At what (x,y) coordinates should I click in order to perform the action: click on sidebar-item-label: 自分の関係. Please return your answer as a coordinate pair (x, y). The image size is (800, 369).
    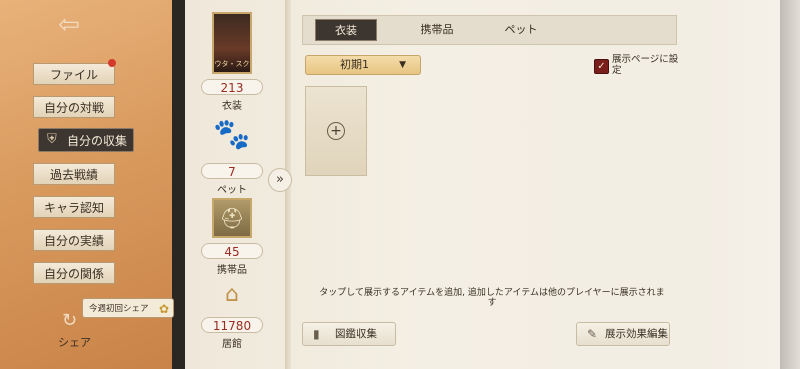
    Looking at the image, I should click on (73, 274).